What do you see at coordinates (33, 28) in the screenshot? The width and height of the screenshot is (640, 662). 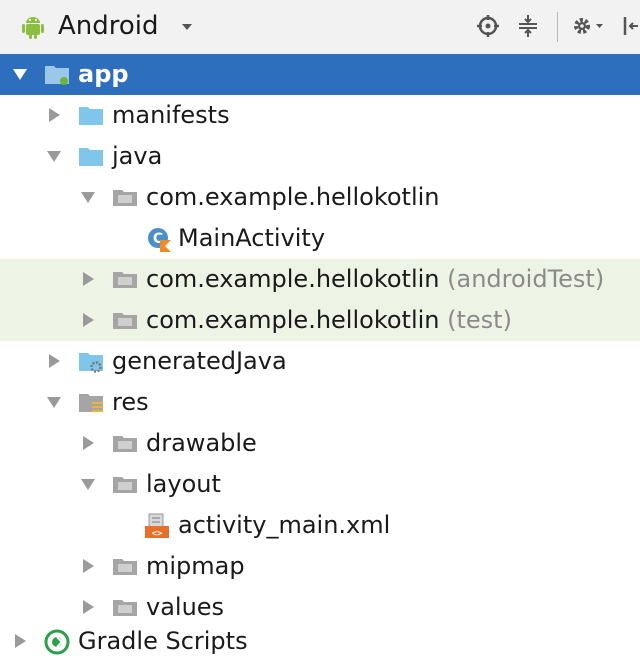 I see `android-icon` at bounding box center [33, 28].